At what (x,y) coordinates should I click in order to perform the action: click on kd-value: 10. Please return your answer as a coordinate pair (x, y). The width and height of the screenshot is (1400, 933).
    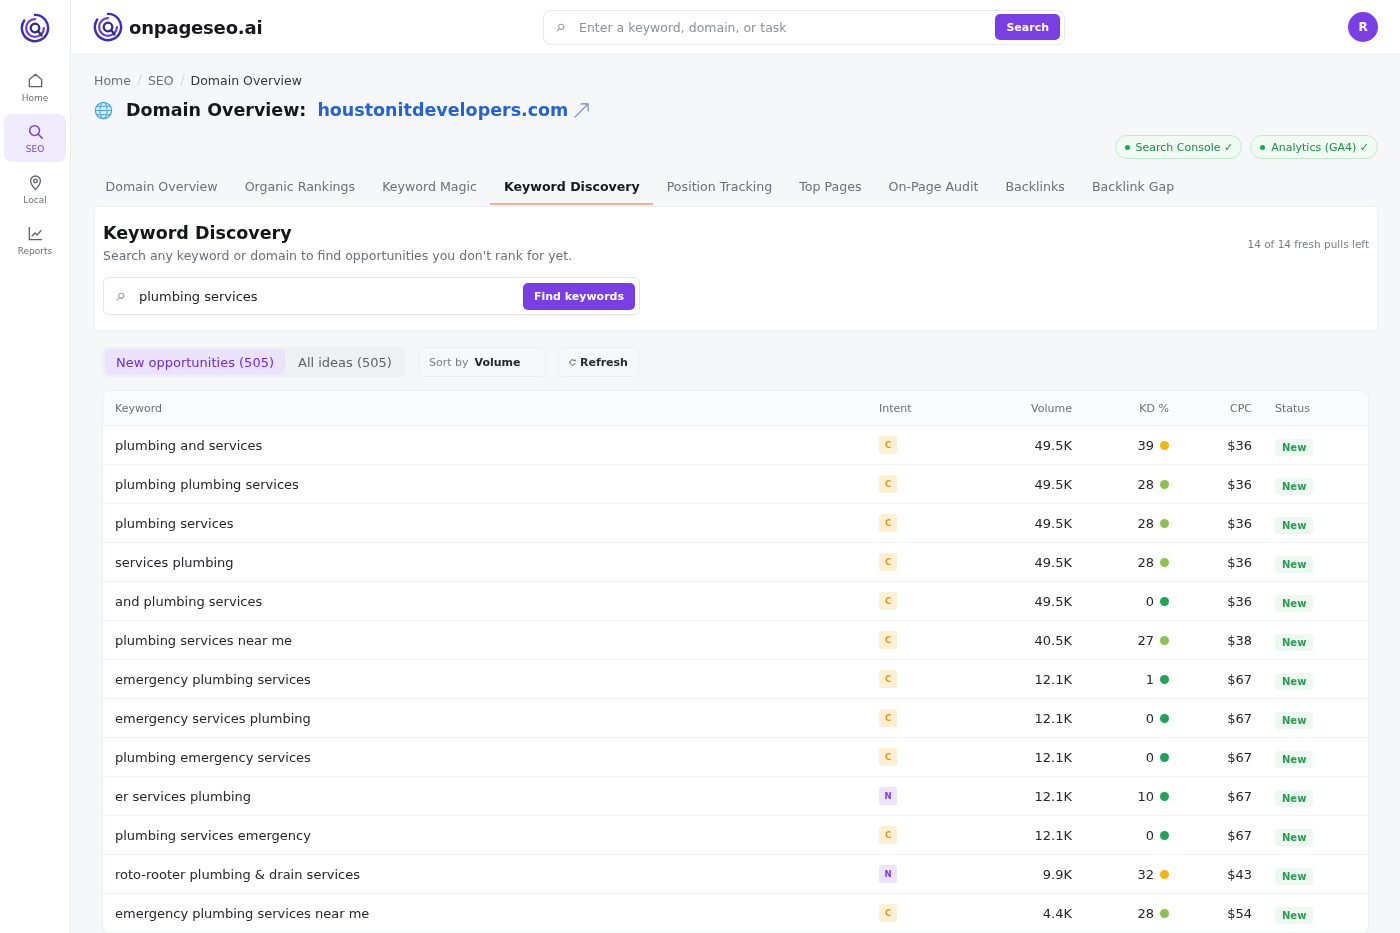
    Looking at the image, I should click on (1145, 796).